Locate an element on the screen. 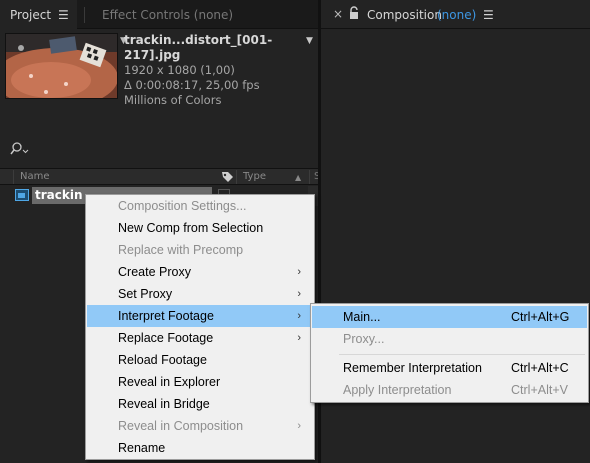 The width and height of the screenshot is (590, 463). menu-item-interpret-footage: Interpret Footage › is located at coordinates (200, 316).